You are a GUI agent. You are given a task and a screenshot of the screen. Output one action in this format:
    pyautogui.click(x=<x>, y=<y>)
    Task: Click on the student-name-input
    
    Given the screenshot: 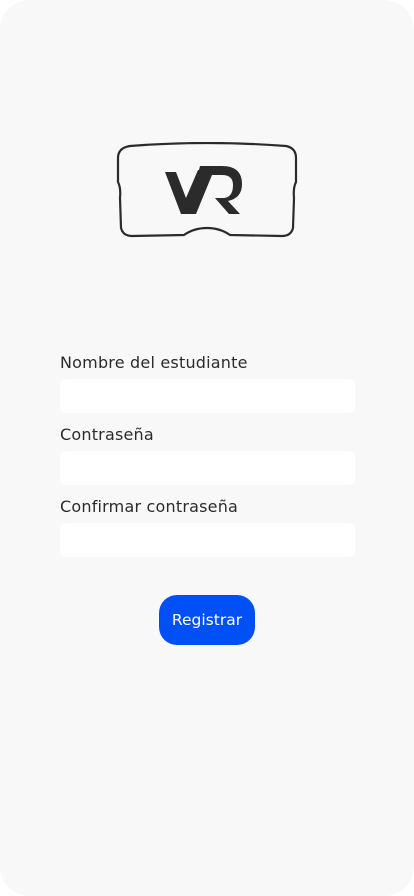 What is the action you would take?
    pyautogui.click(x=207, y=396)
    